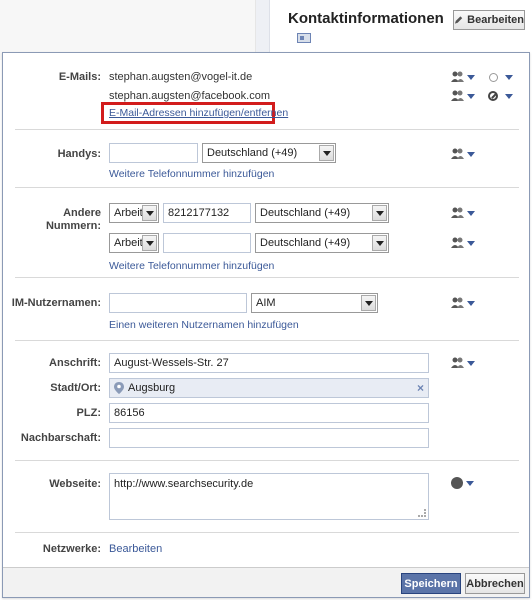 The width and height of the screenshot is (532, 600). Describe the element at coordinates (79, 154) in the screenshot. I see `mobile-label: Handys:` at that location.